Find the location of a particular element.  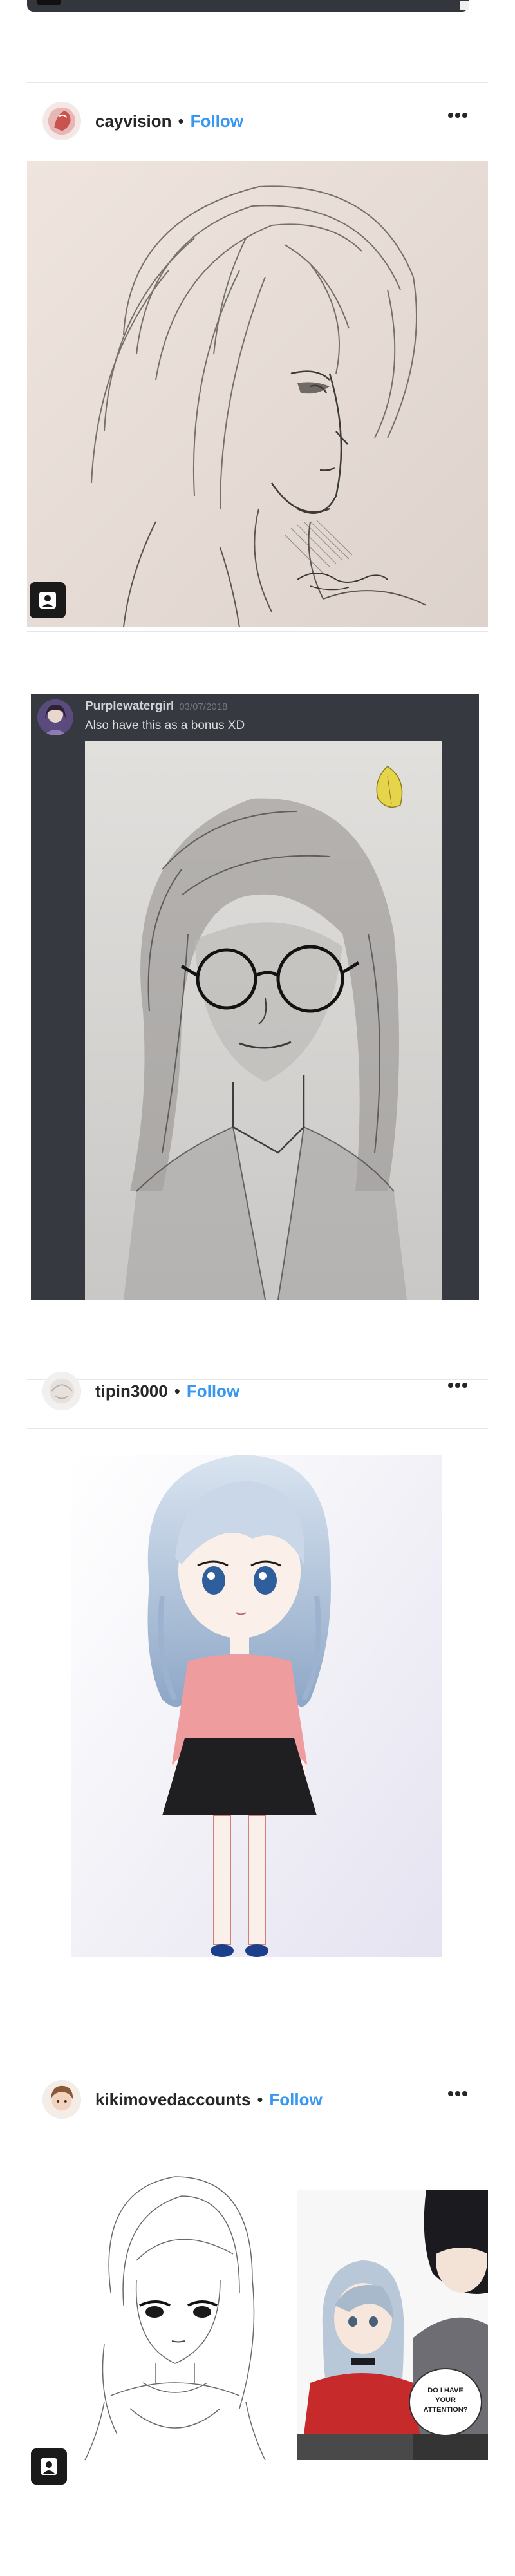

chat-header: Purplewatergirl 03/07/2018 is located at coordinates (156, 707).